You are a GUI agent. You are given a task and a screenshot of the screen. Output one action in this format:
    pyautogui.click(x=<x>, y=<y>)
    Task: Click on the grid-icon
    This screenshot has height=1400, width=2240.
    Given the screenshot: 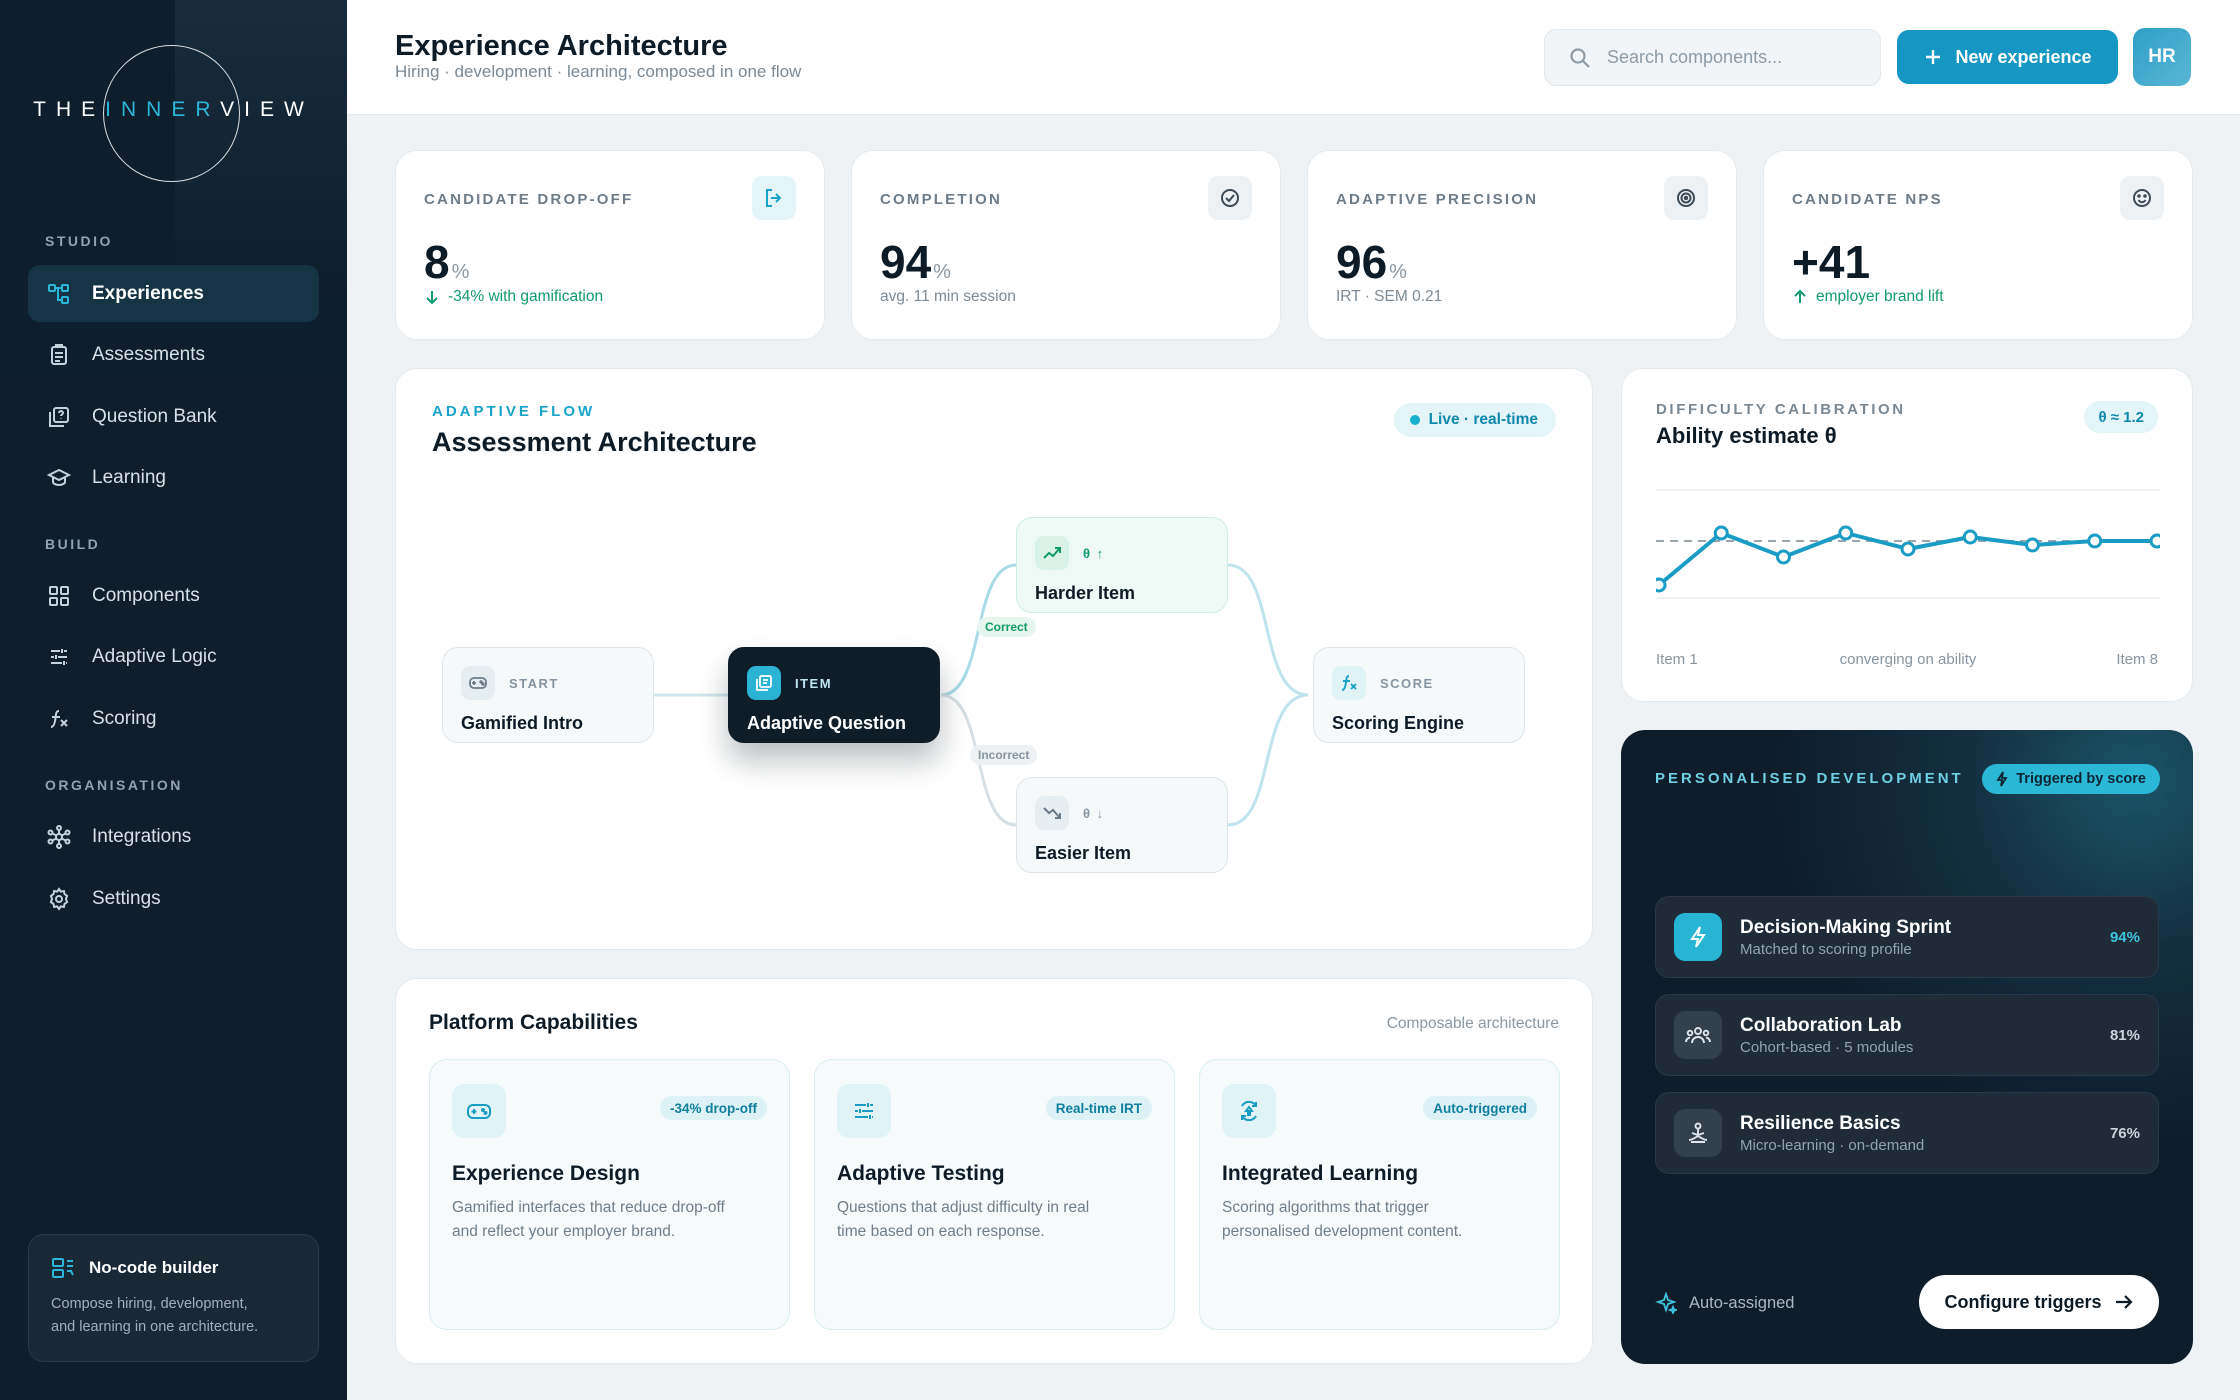 What is the action you would take?
    pyautogui.click(x=59, y=596)
    